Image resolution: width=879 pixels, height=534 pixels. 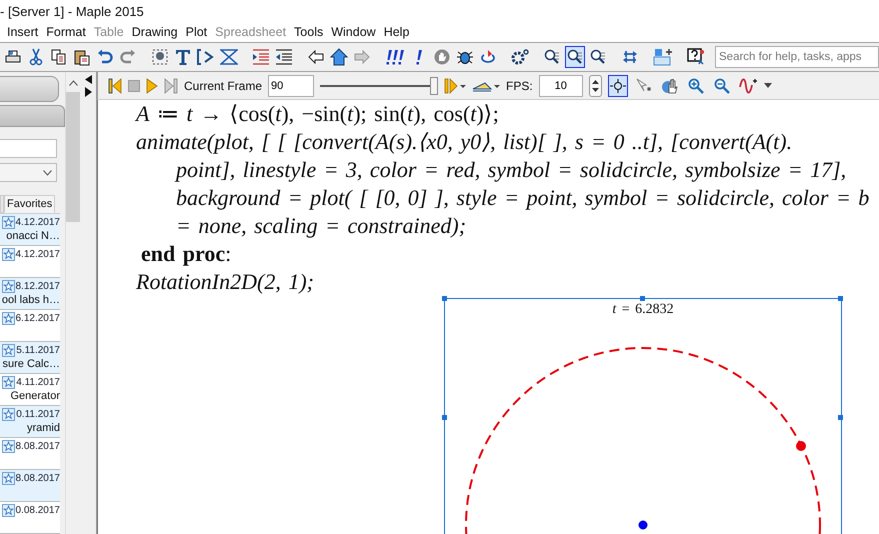 I want to click on hourglass-icon, so click(x=229, y=57).